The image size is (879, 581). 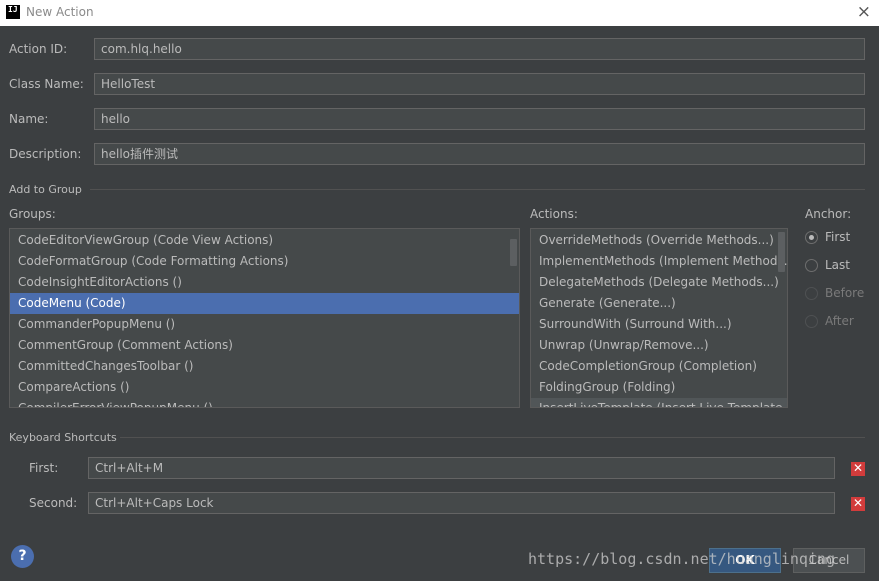 What do you see at coordinates (264, 282) in the screenshot?
I see `list-item: CodeInsightEditorActions ()` at bounding box center [264, 282].